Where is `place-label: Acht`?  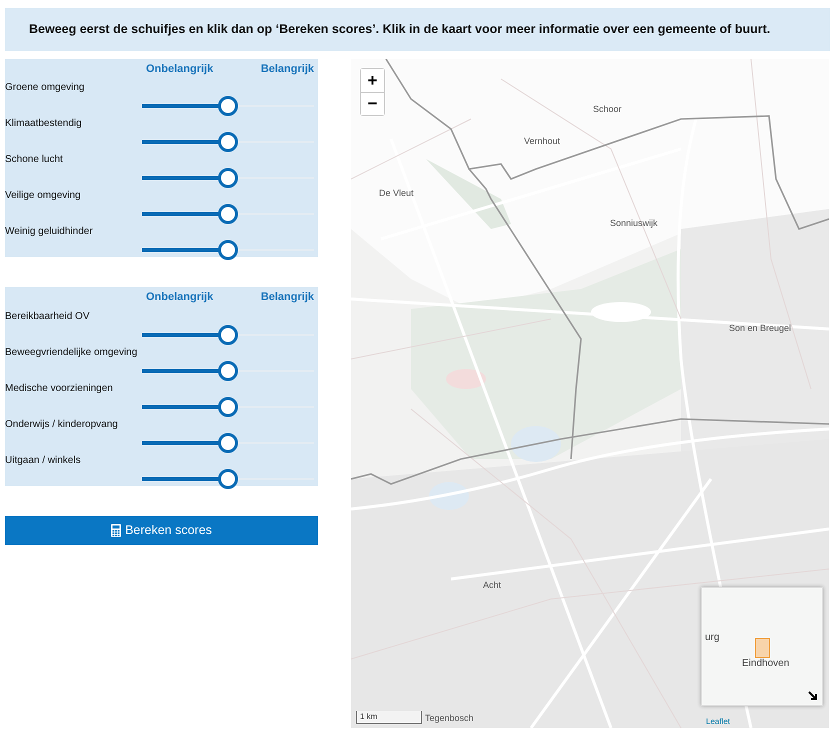 place-label: Acht is located at coordinates (492, 585).